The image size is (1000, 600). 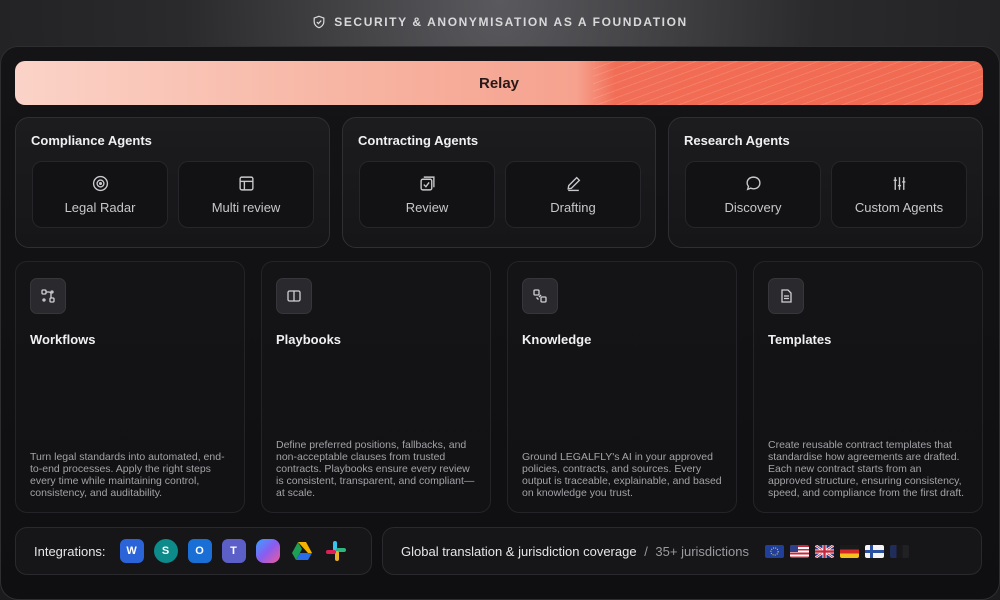 I want to click on radar-icon, so click(x=100, y=183).